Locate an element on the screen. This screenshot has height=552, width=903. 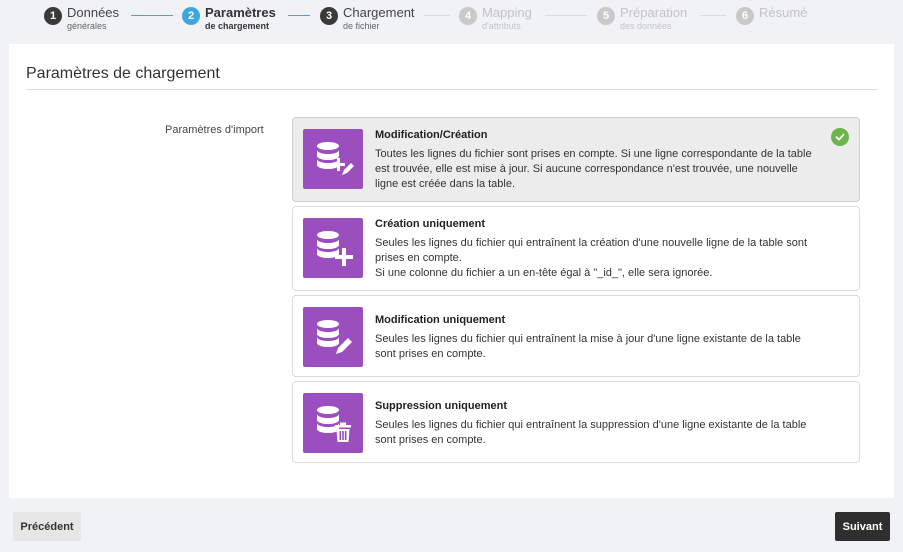
step-number: 5 is located at coordinates (606, 16).